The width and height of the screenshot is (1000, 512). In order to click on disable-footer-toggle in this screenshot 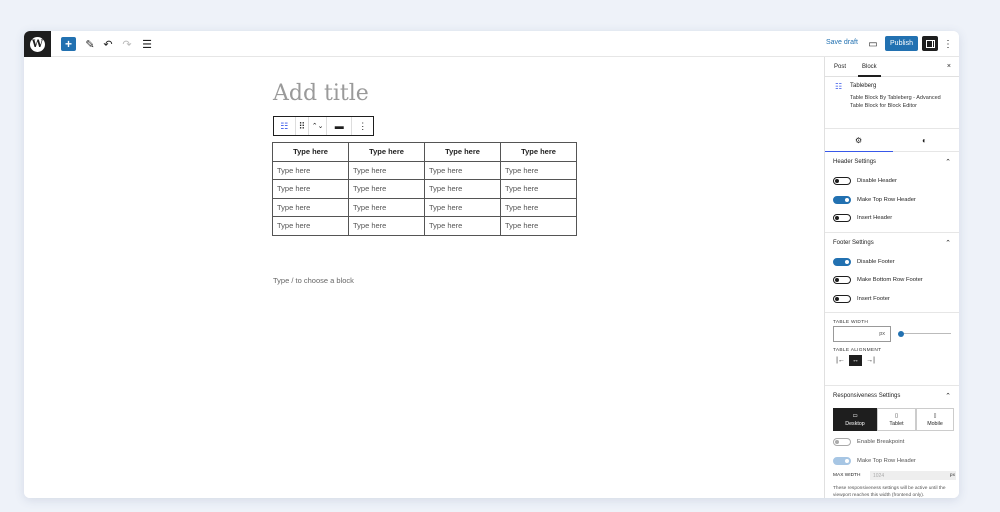, I will do `click(842, 261)`.